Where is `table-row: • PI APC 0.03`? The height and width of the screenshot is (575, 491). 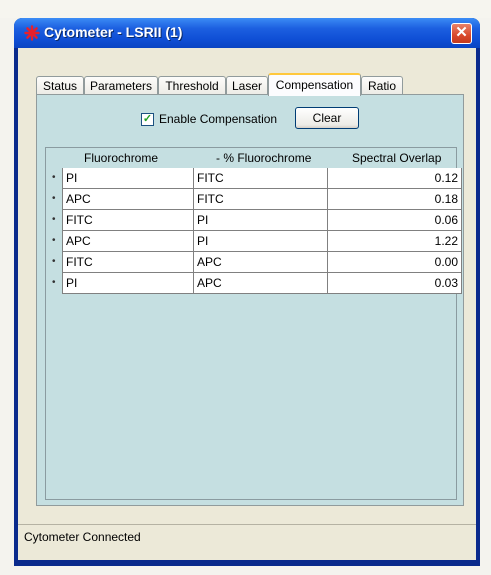
table-row: • PI APC 0.03 is located at coordinates (254, 283).